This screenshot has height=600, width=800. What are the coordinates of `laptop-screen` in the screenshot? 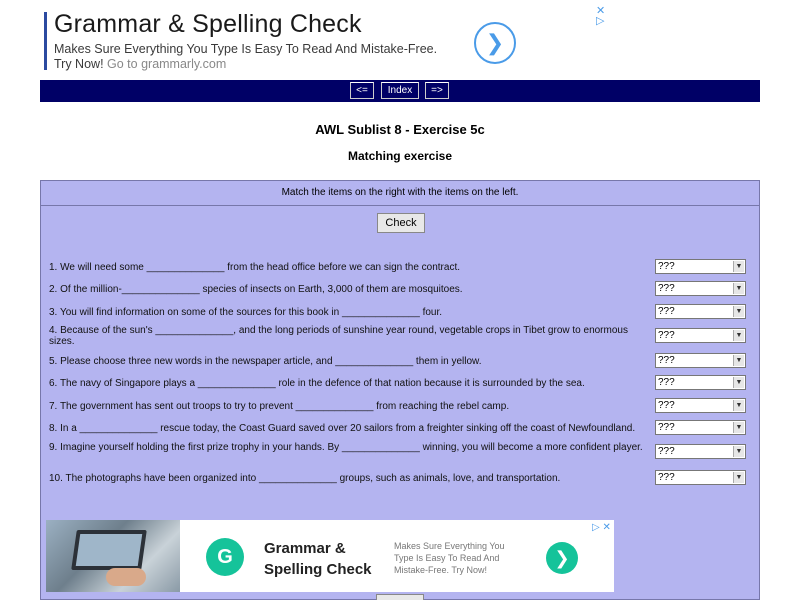 It's located at (109, 550).